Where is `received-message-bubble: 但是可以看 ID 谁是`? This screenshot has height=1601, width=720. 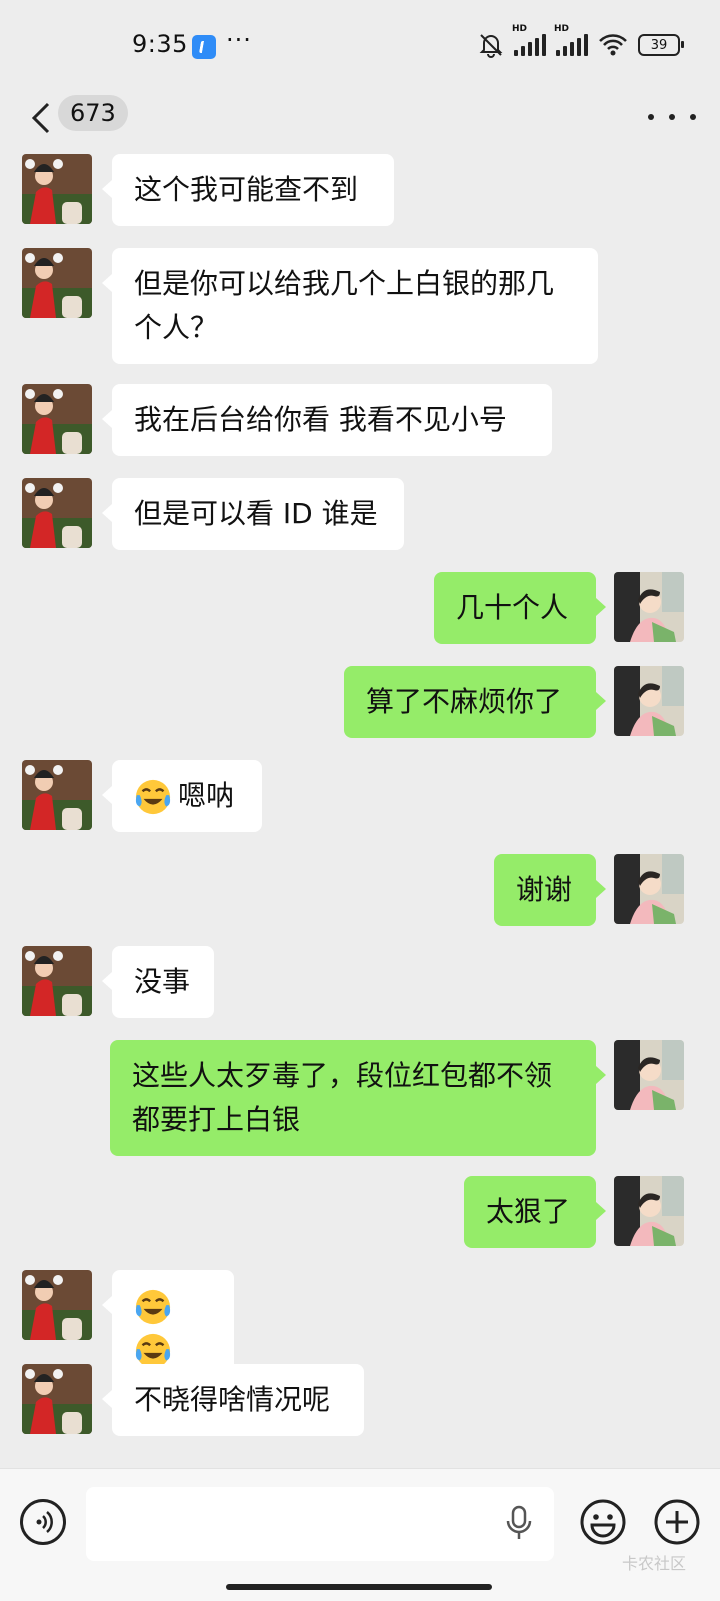
received-message-bubble: 但是可以看 ID 谁是 is located at coordinates (253, 514).